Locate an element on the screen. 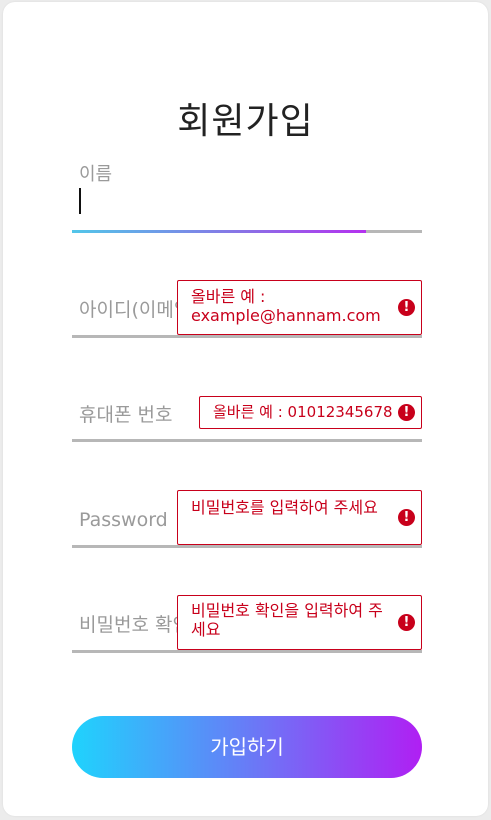 Image resolution: width=491 pixels, height=820 pixels. signup-button: 가입하기 is located at coordinates (247, 747).